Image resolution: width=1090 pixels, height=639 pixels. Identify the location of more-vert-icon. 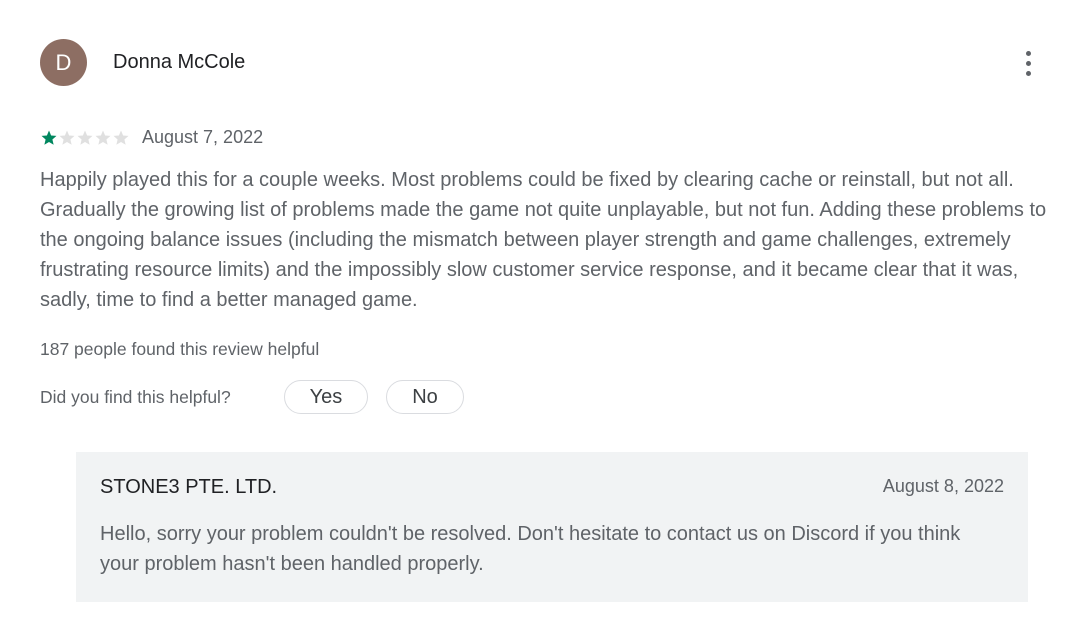
(1028, 53).